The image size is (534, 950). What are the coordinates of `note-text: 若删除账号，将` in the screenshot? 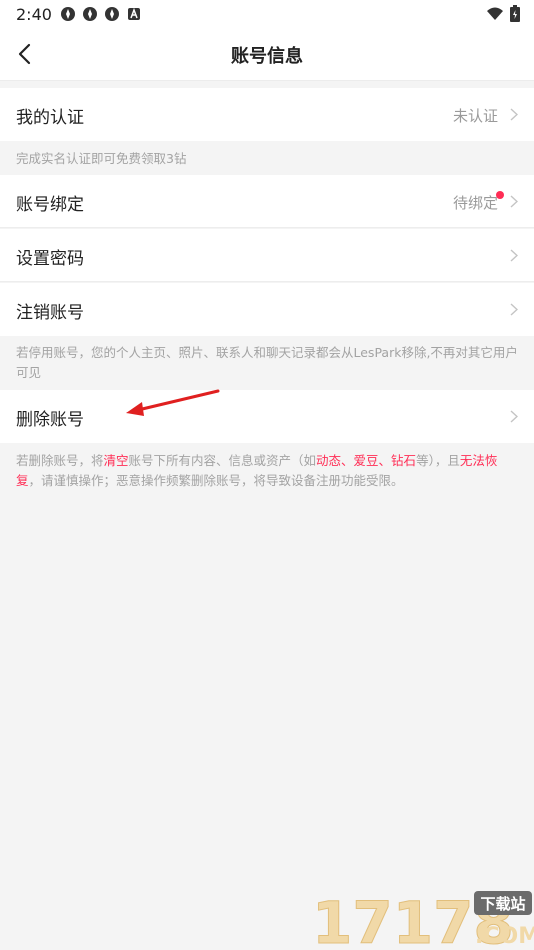 It's located at (60, 460).